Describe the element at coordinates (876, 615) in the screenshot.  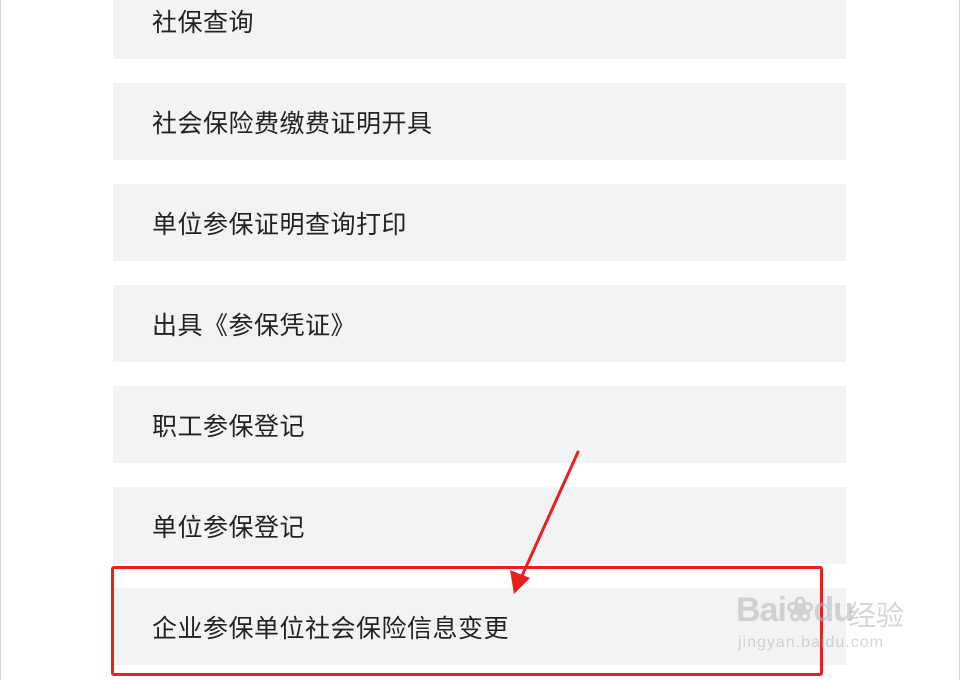
I see `watermark-subtitle: 经验` at that location.